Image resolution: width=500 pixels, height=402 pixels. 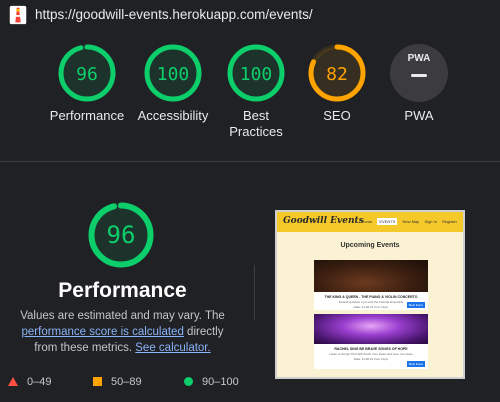 What do you see at coordinates (172, 348) in the screenshot?
I see `see-calculator-link: See calculator.` at bounding box center [172, 348].